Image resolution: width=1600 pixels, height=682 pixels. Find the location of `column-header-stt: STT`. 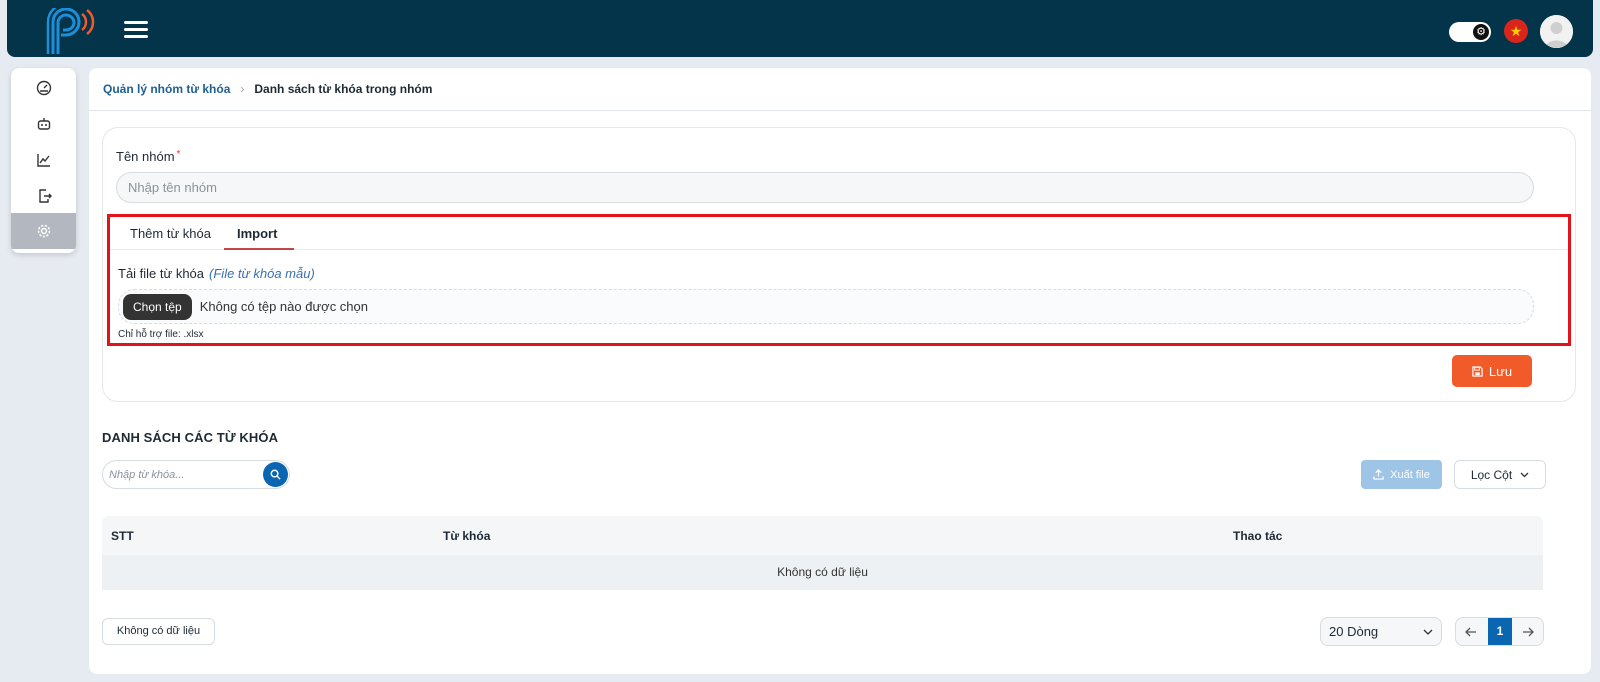

column-header-stt: STT is located at coordinates (122, 536).